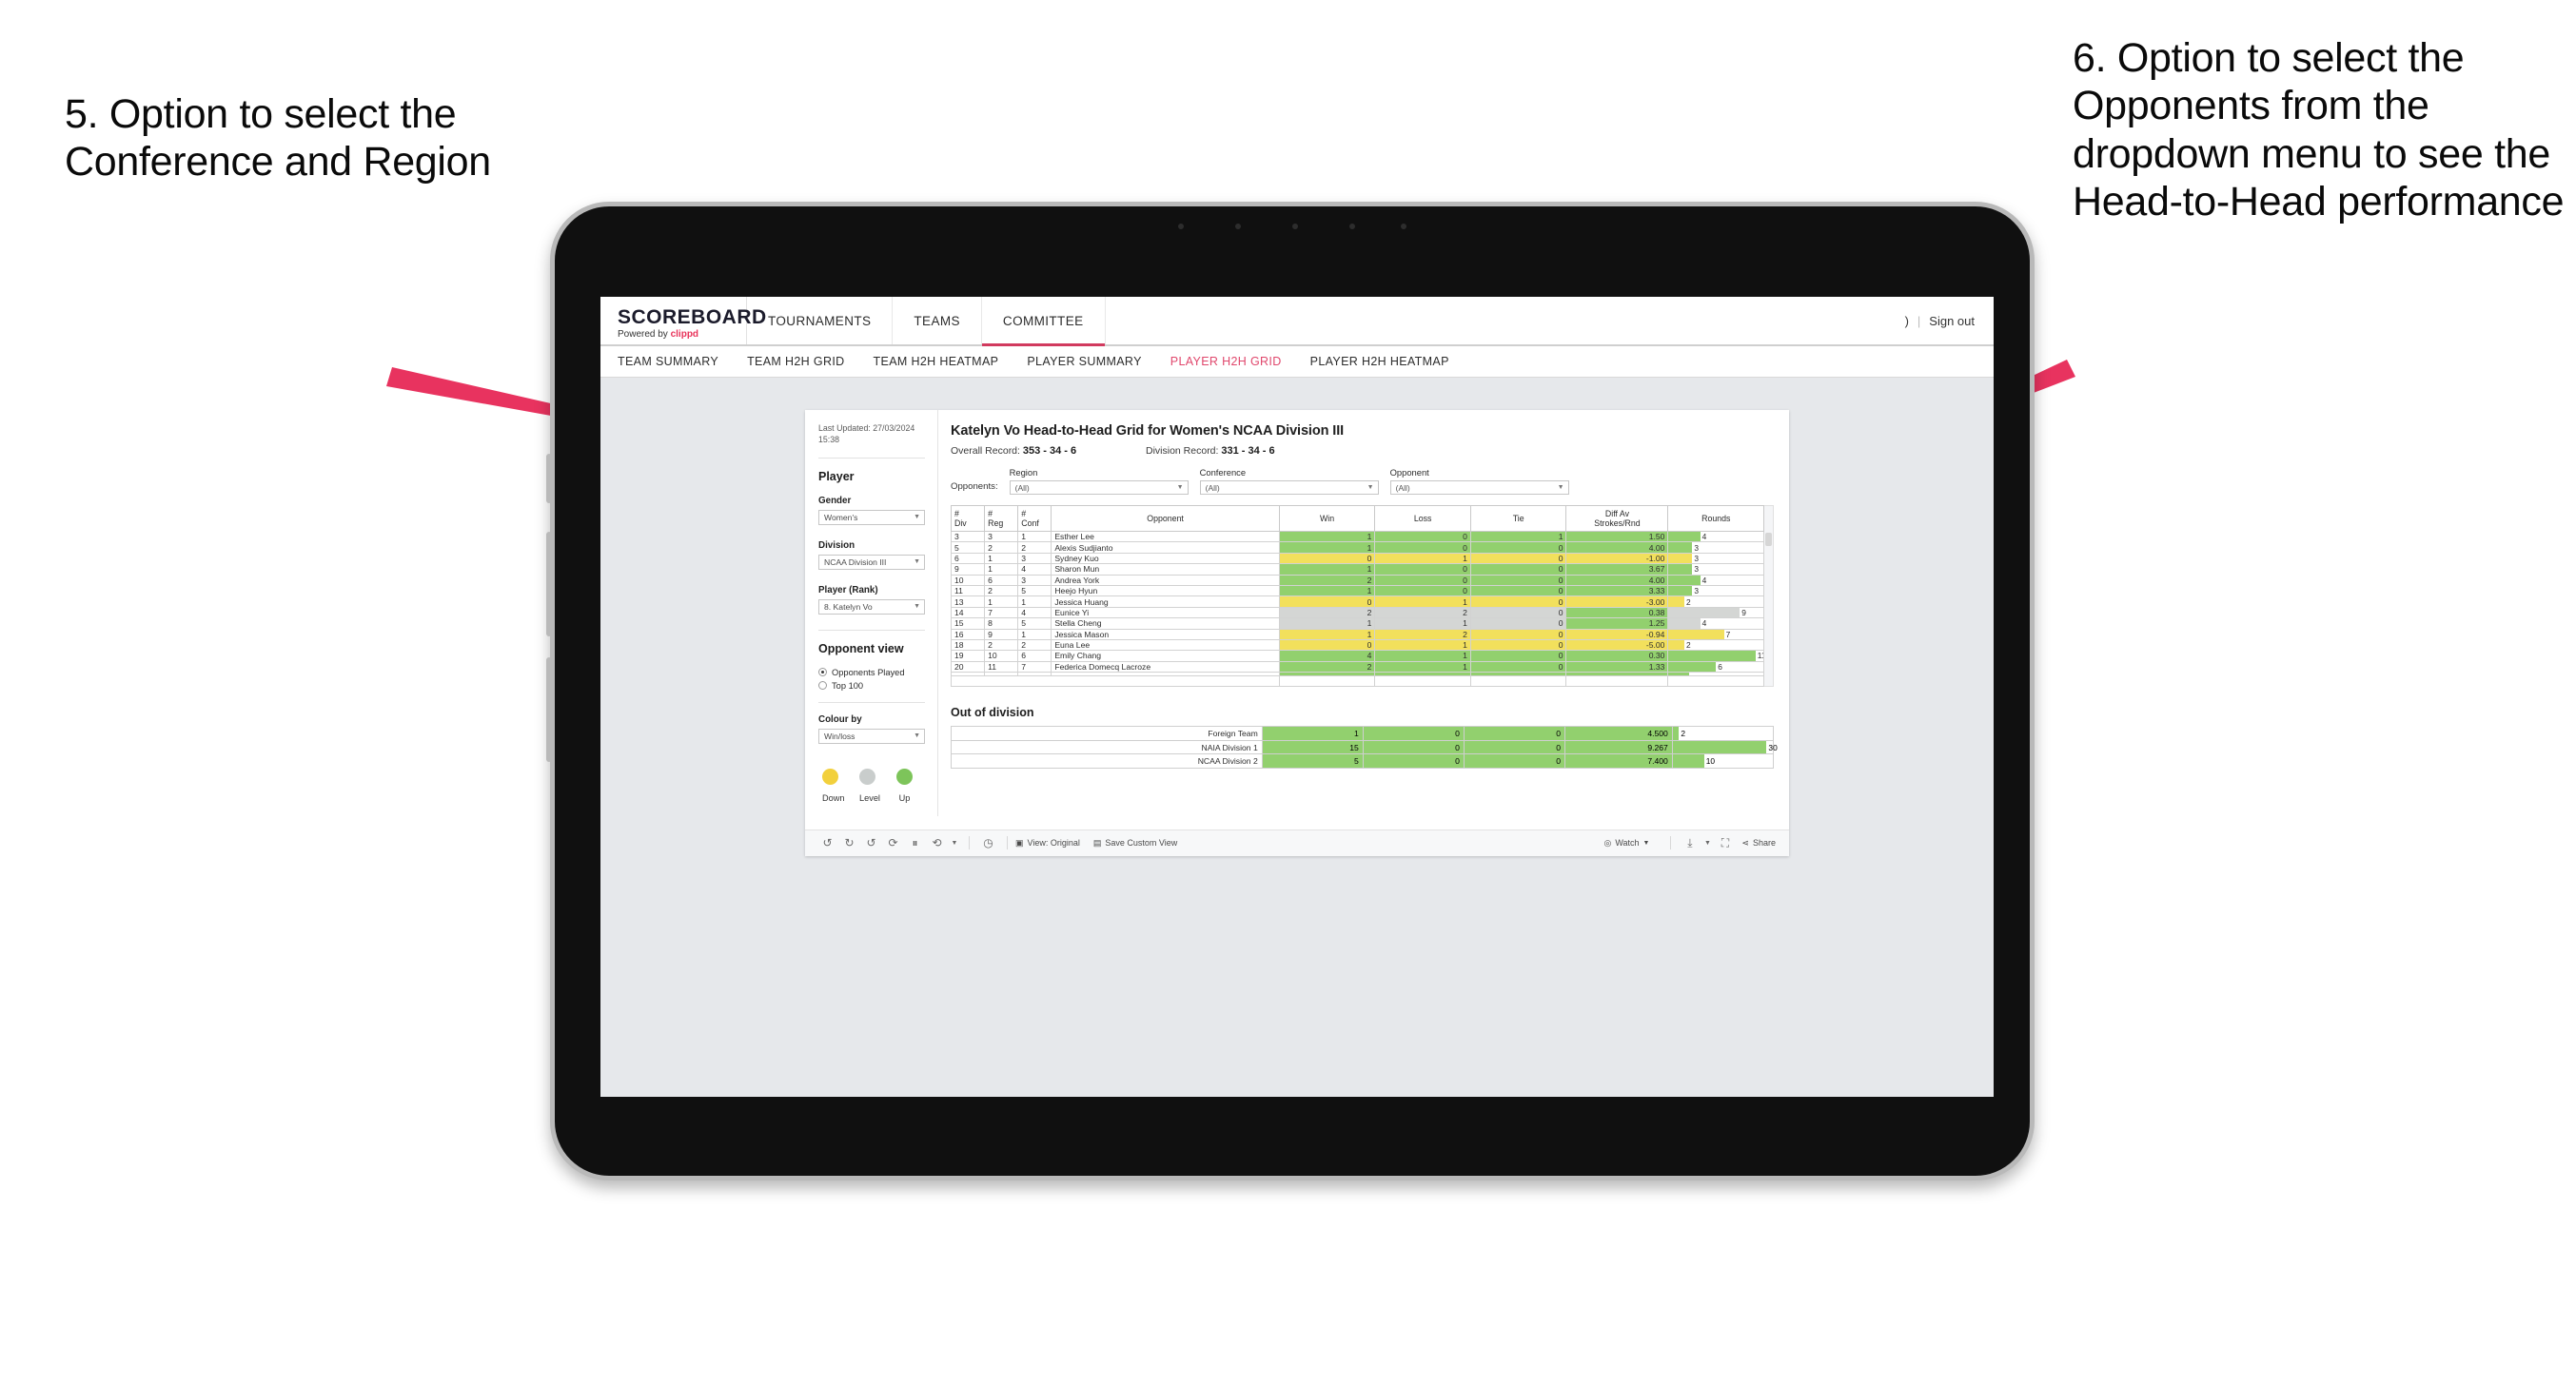 This screenshot has height=1386, width=2576. I want to click on sign-out-link: Sign out, so click(1952, 321).